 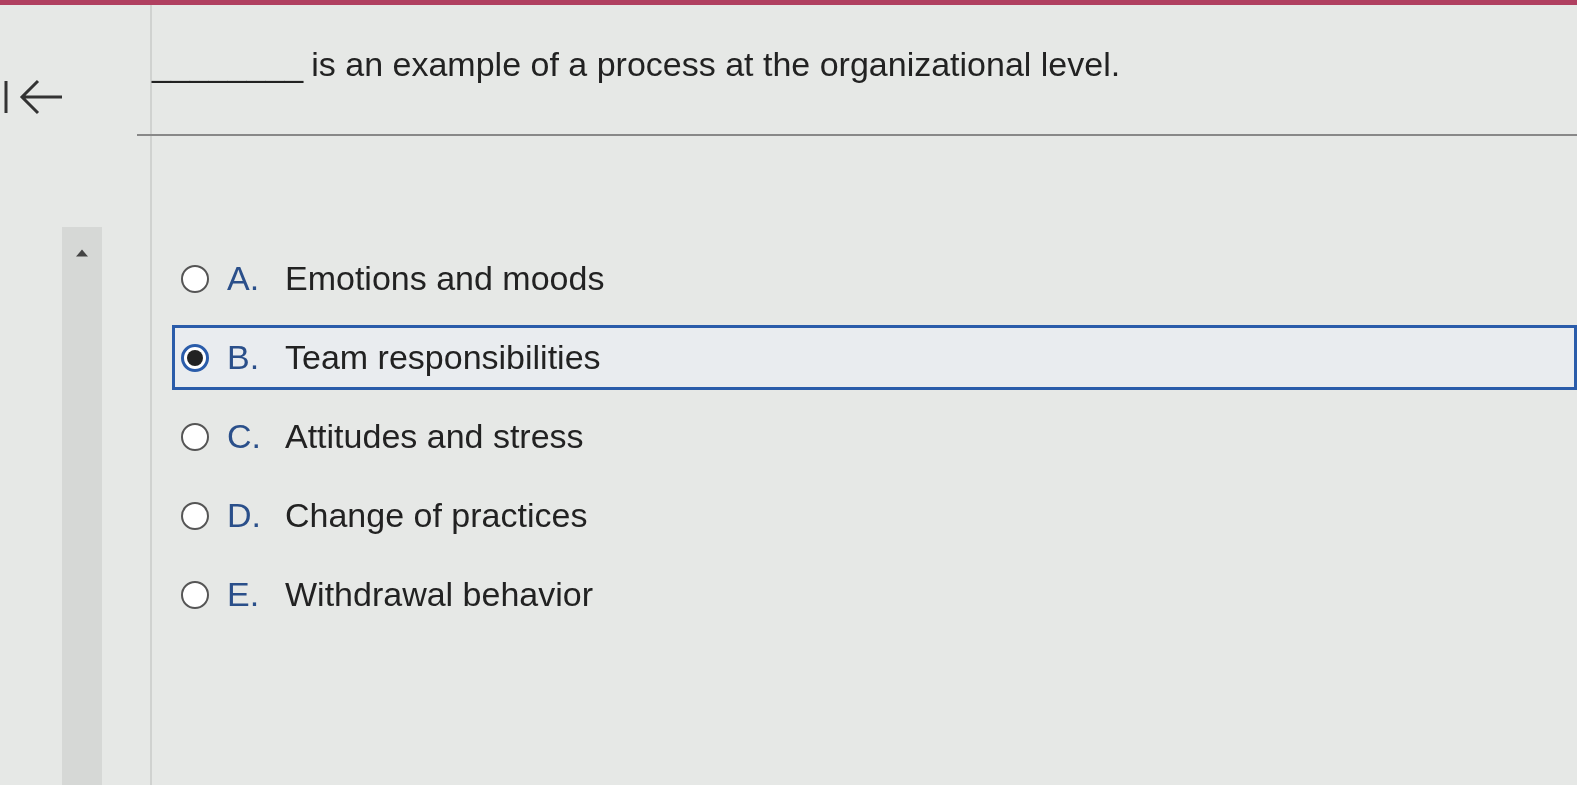 What do you see at coordinates (244, 357) in the screenshot?
I see `option-letter: B.` at bounding box center [244, 357].